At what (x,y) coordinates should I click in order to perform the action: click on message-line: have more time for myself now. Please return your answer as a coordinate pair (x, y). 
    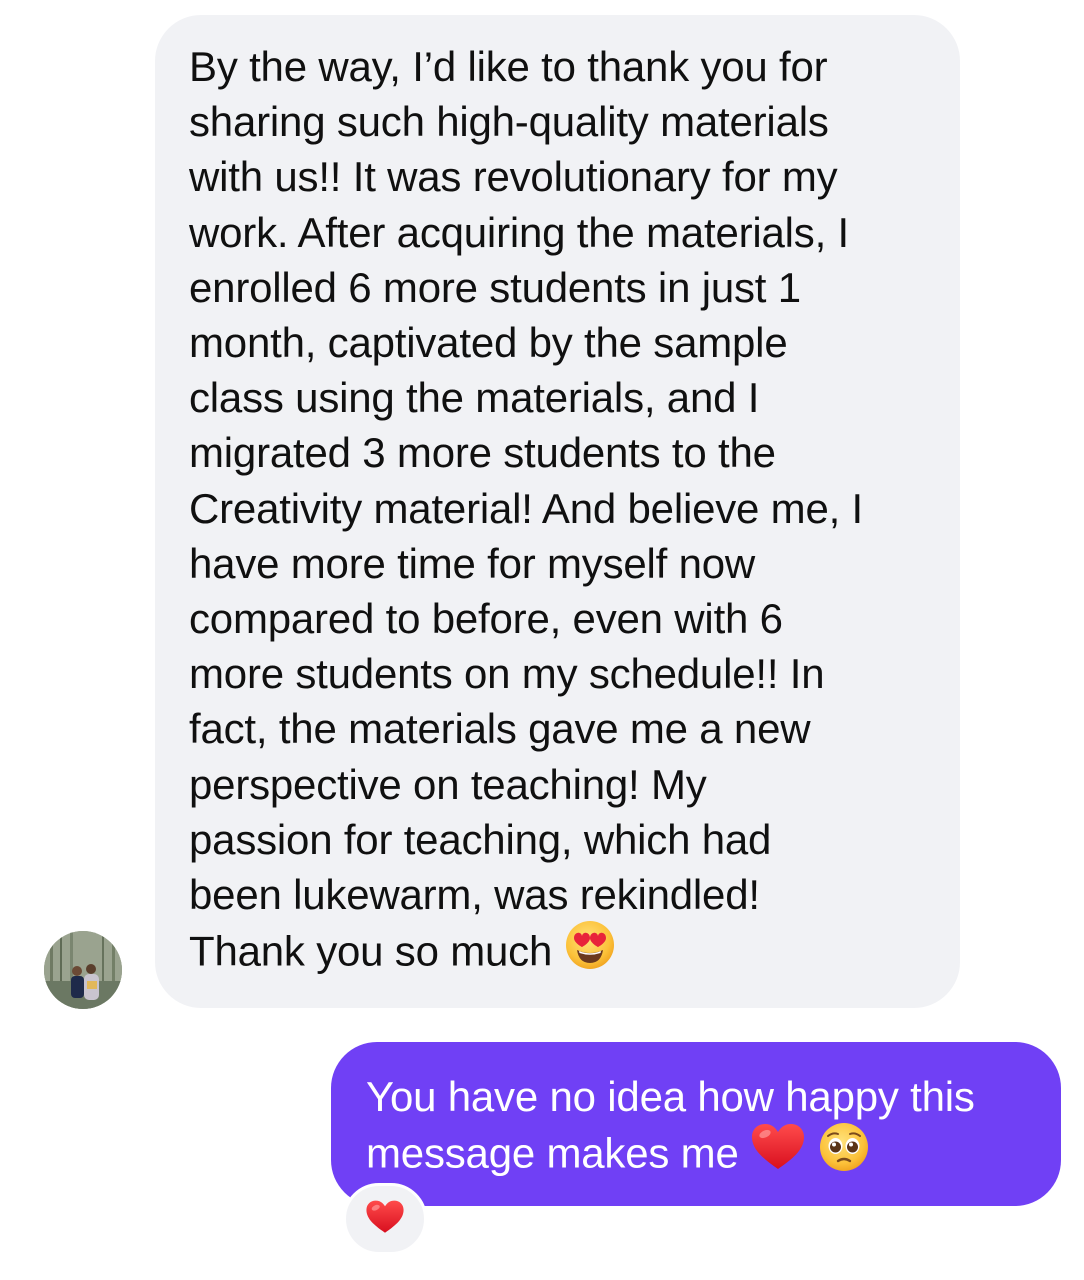
    Looking at the image, I should click on (472, 563).